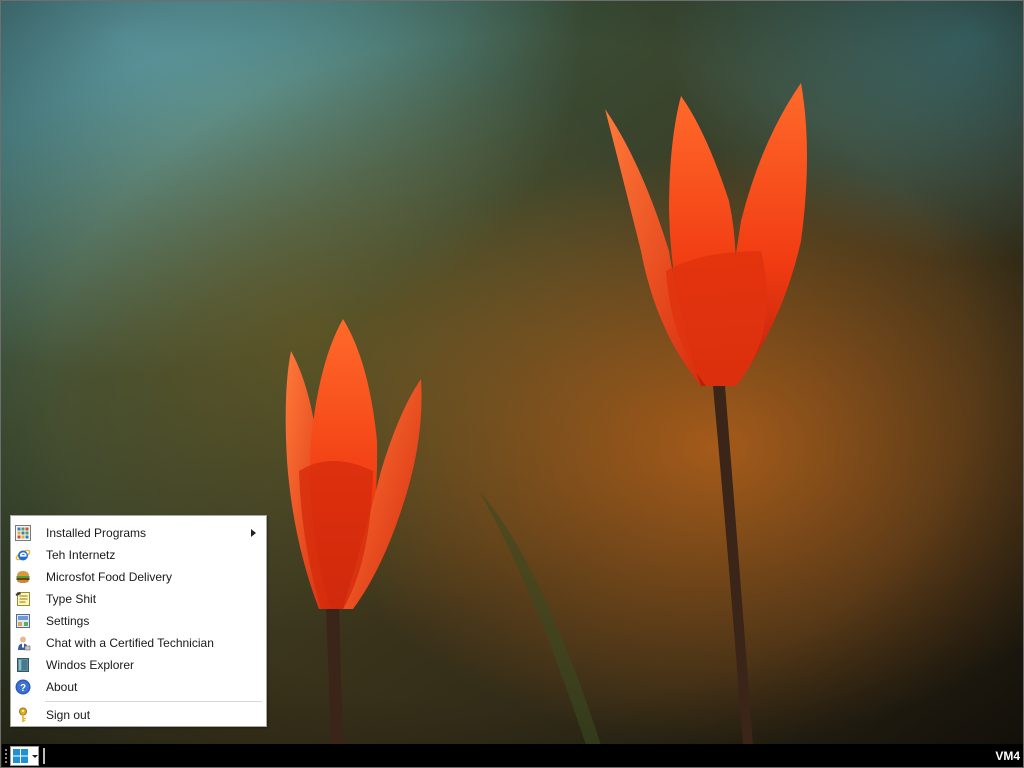 The image size is (1024, 768). I want to click on machine-name-label: VM4, so click(1007, 756).